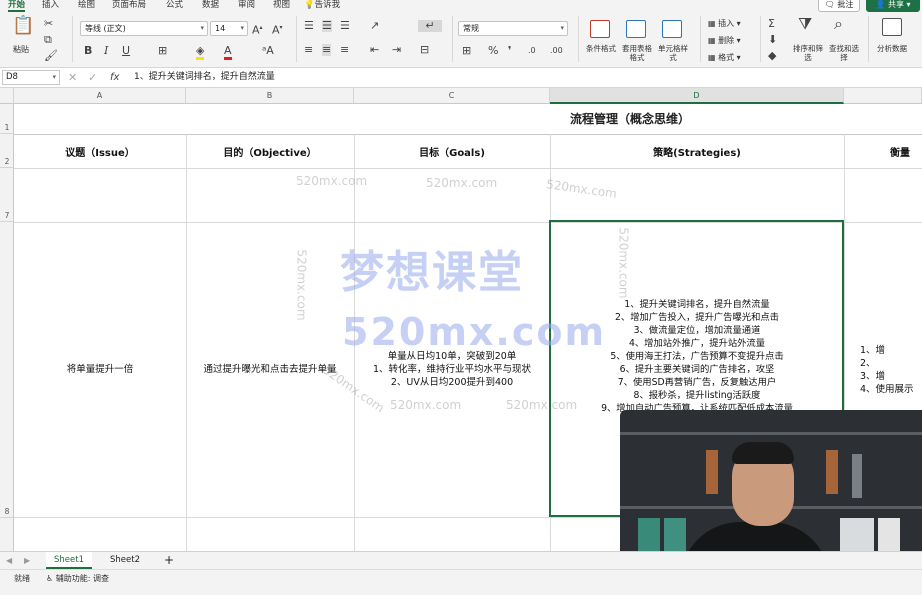 The height and width of the screenshot is (595, 922). Describe the element at coordinates (277, 29) in the screenshot. I see `decrease-font-icon: A▾` at that location.